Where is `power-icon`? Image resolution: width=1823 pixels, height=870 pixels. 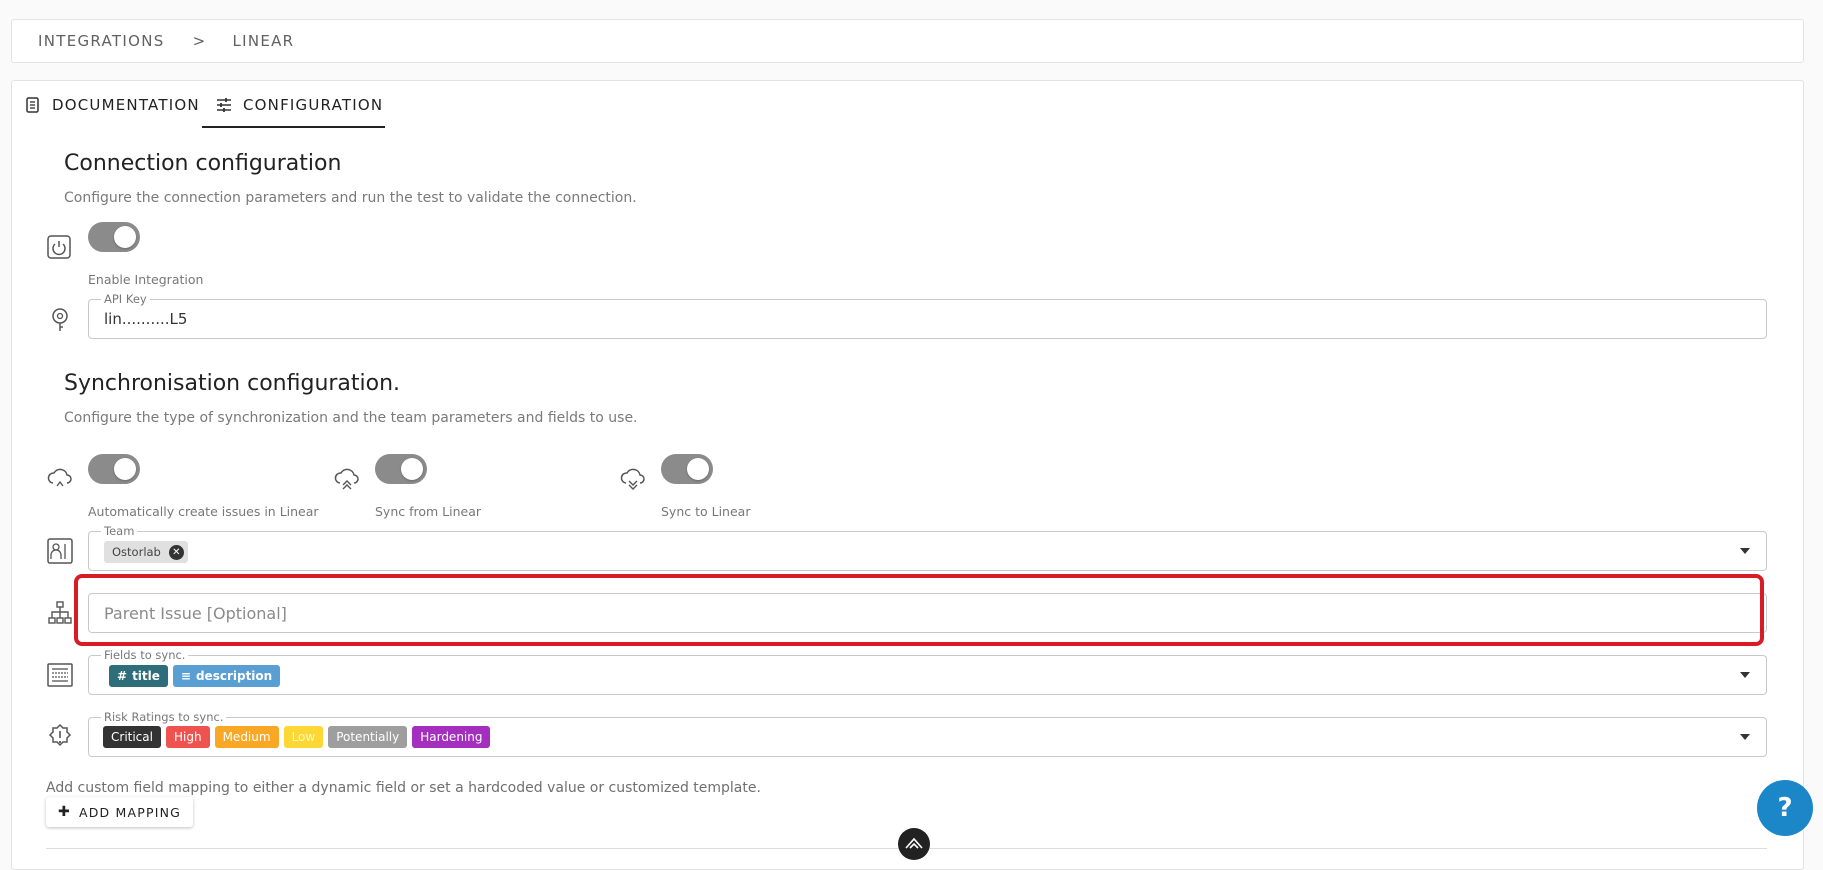 power-icon is located at coordinates (59, 247).